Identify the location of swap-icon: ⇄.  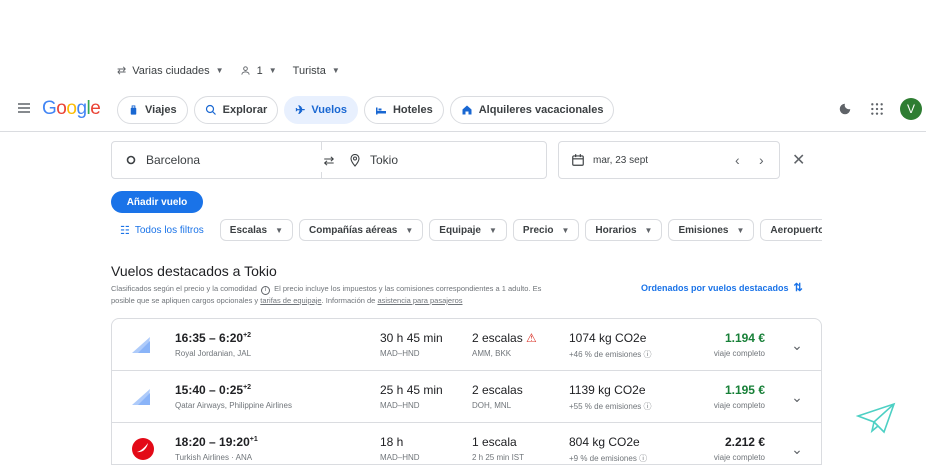
(329, 161).